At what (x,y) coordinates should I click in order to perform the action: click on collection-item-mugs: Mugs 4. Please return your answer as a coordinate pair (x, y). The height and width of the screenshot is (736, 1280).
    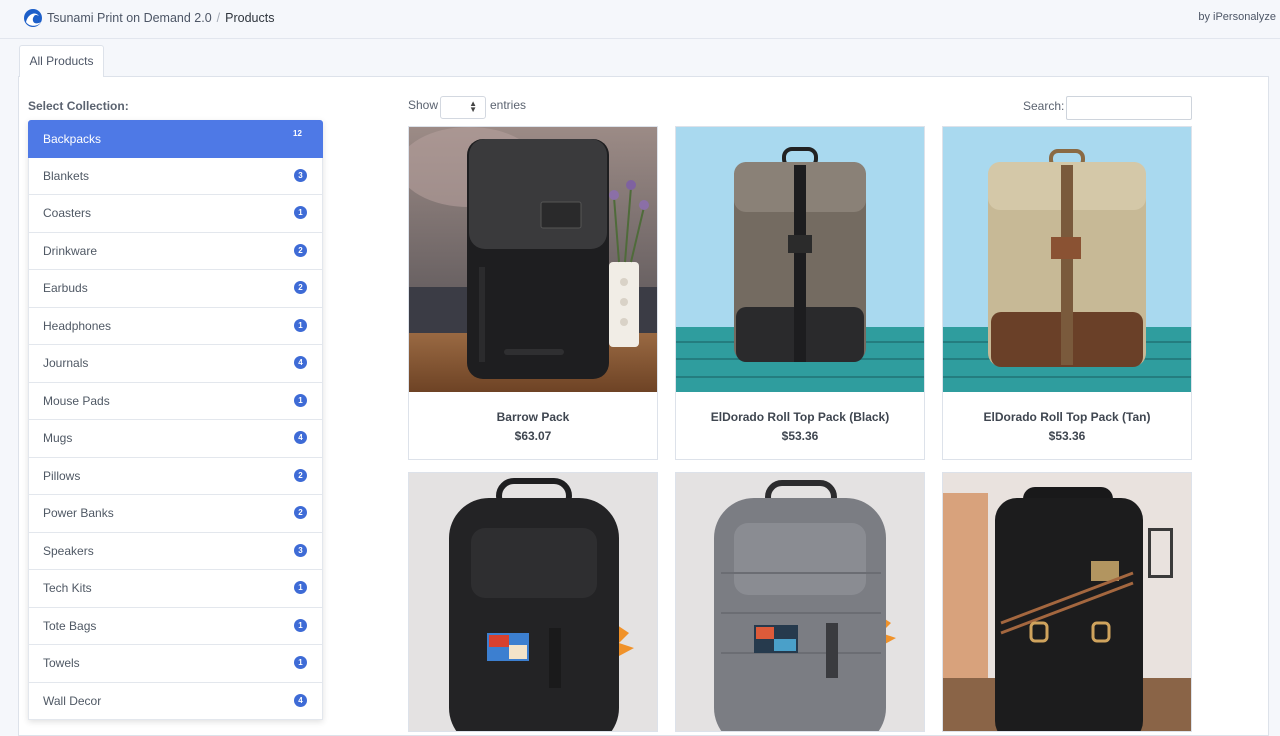
    Looking at the image, I should click on (175, 439).